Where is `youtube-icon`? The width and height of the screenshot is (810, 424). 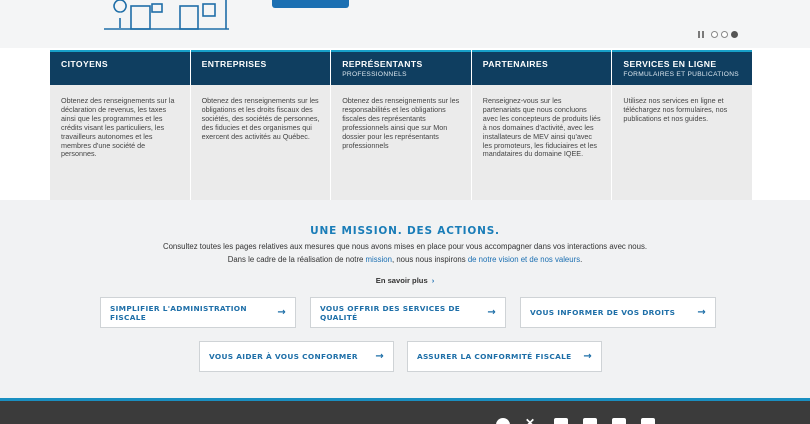
youtube-icon is located at coordinates (590, 421).